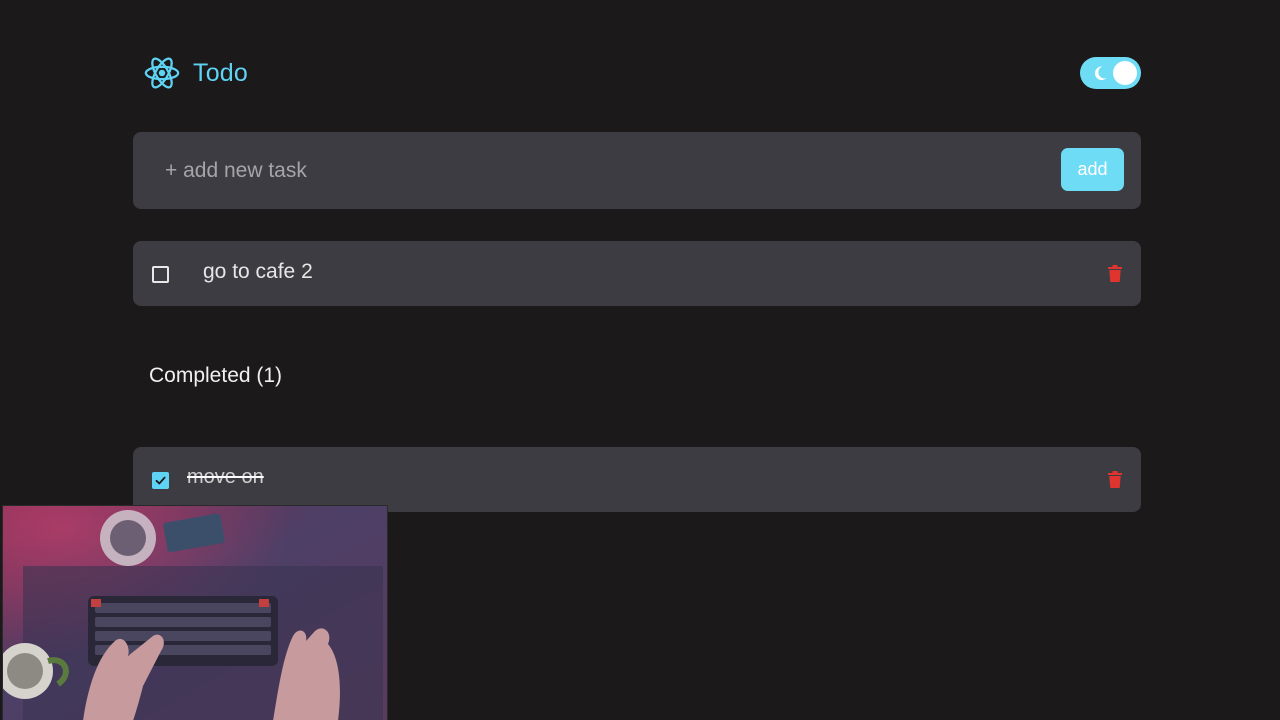 Image resolution: width=1280 pixels, height=720 pixels. I want to click on task-checkbox, so click(160, 274).